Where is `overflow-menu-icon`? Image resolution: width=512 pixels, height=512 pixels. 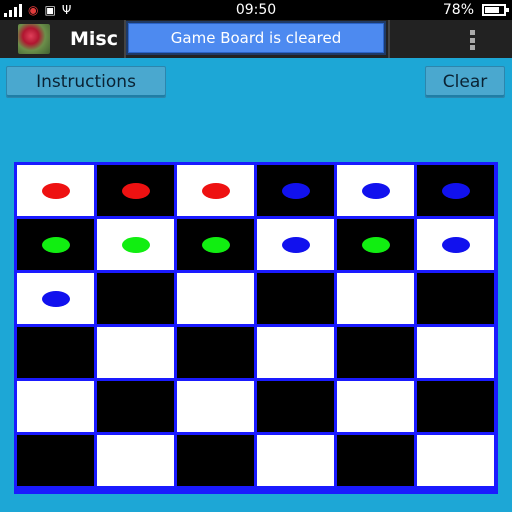 overflow-menu-icon is located at coordinates (472, 40).